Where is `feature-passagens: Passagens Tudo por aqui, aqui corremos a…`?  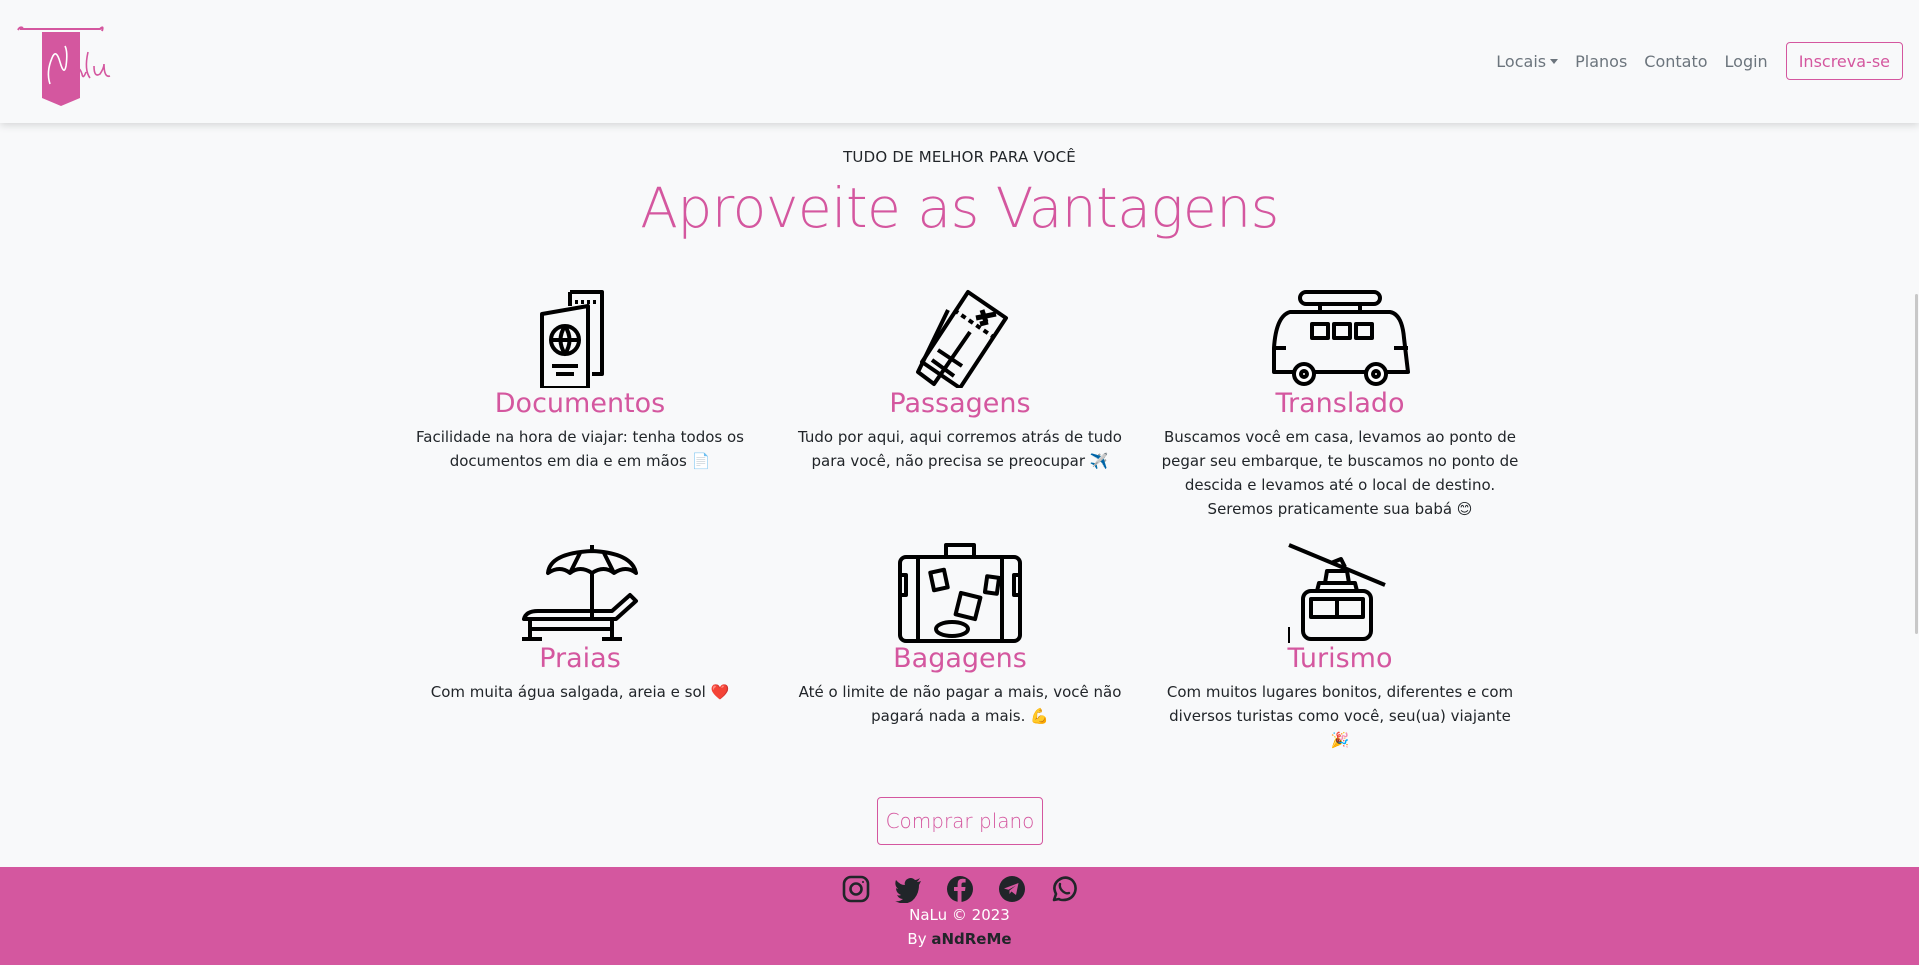
feature-passagens: Passagens Tudo por aqui, aqui corremos a… is located at coordinates (960, 380).